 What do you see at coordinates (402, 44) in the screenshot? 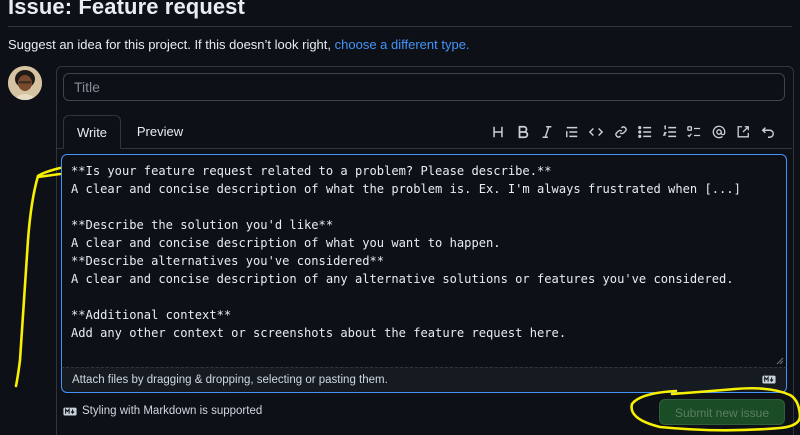
I see `choose-different-type-link: choose a different type.` at bounding box center [402, 44].